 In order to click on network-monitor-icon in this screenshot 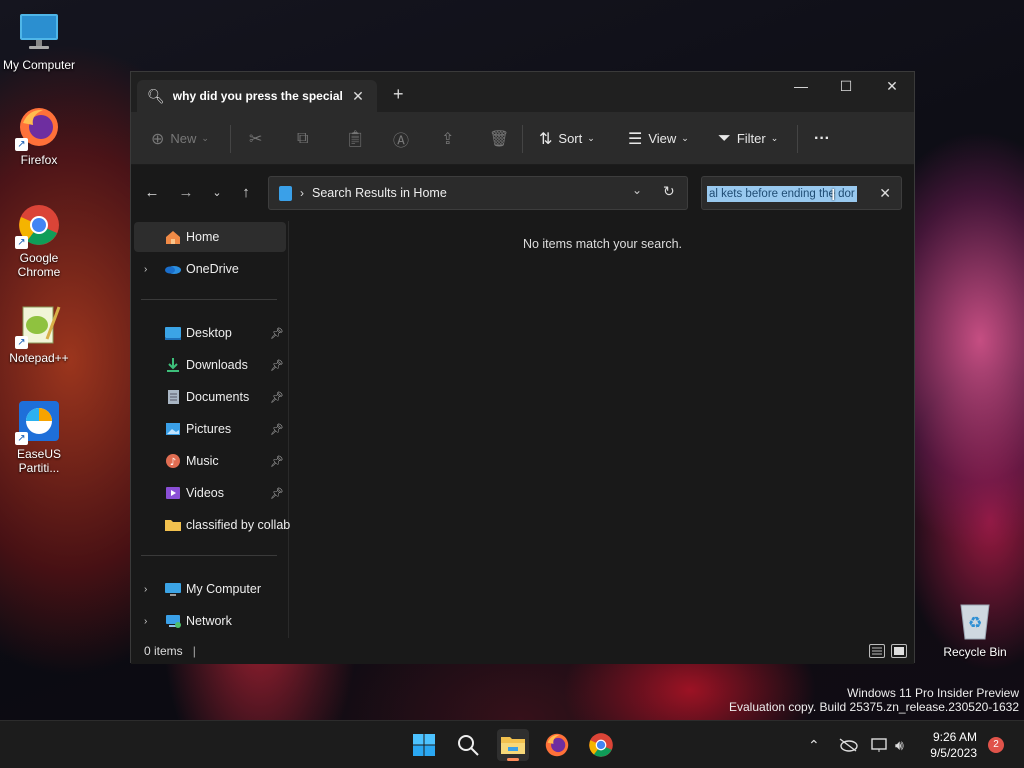, I will do `click(879, 745)`.